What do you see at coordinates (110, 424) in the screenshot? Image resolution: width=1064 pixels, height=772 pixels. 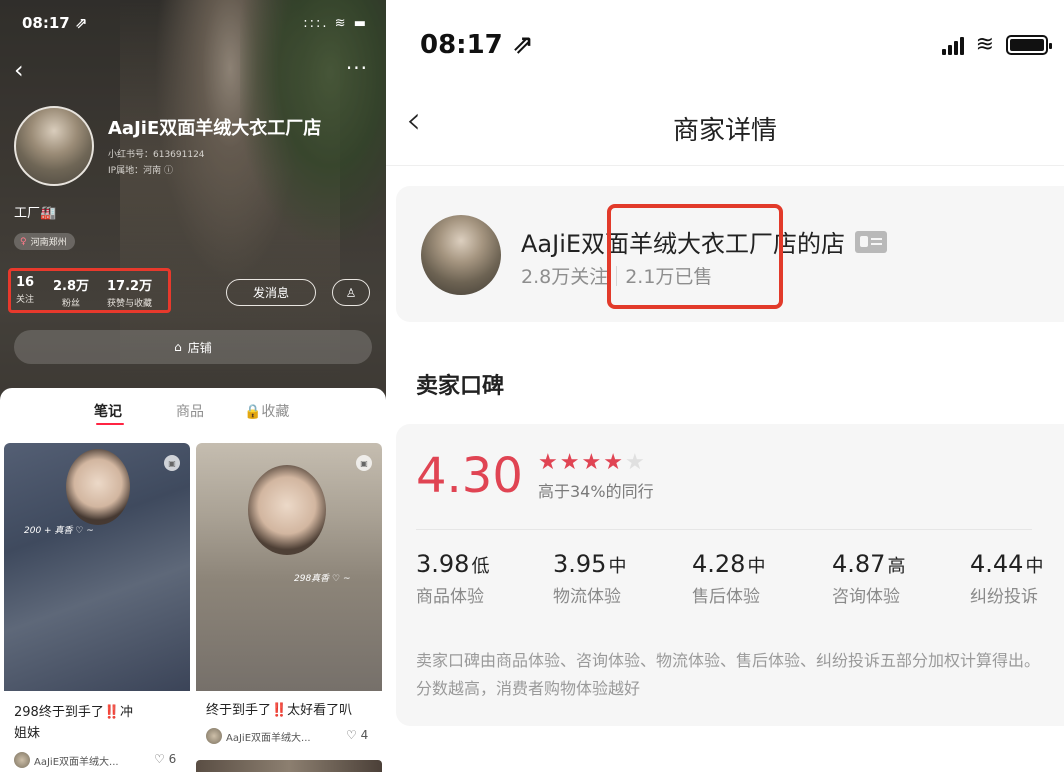 I see `active-tab-indicator` at bounding box center [110, 424].